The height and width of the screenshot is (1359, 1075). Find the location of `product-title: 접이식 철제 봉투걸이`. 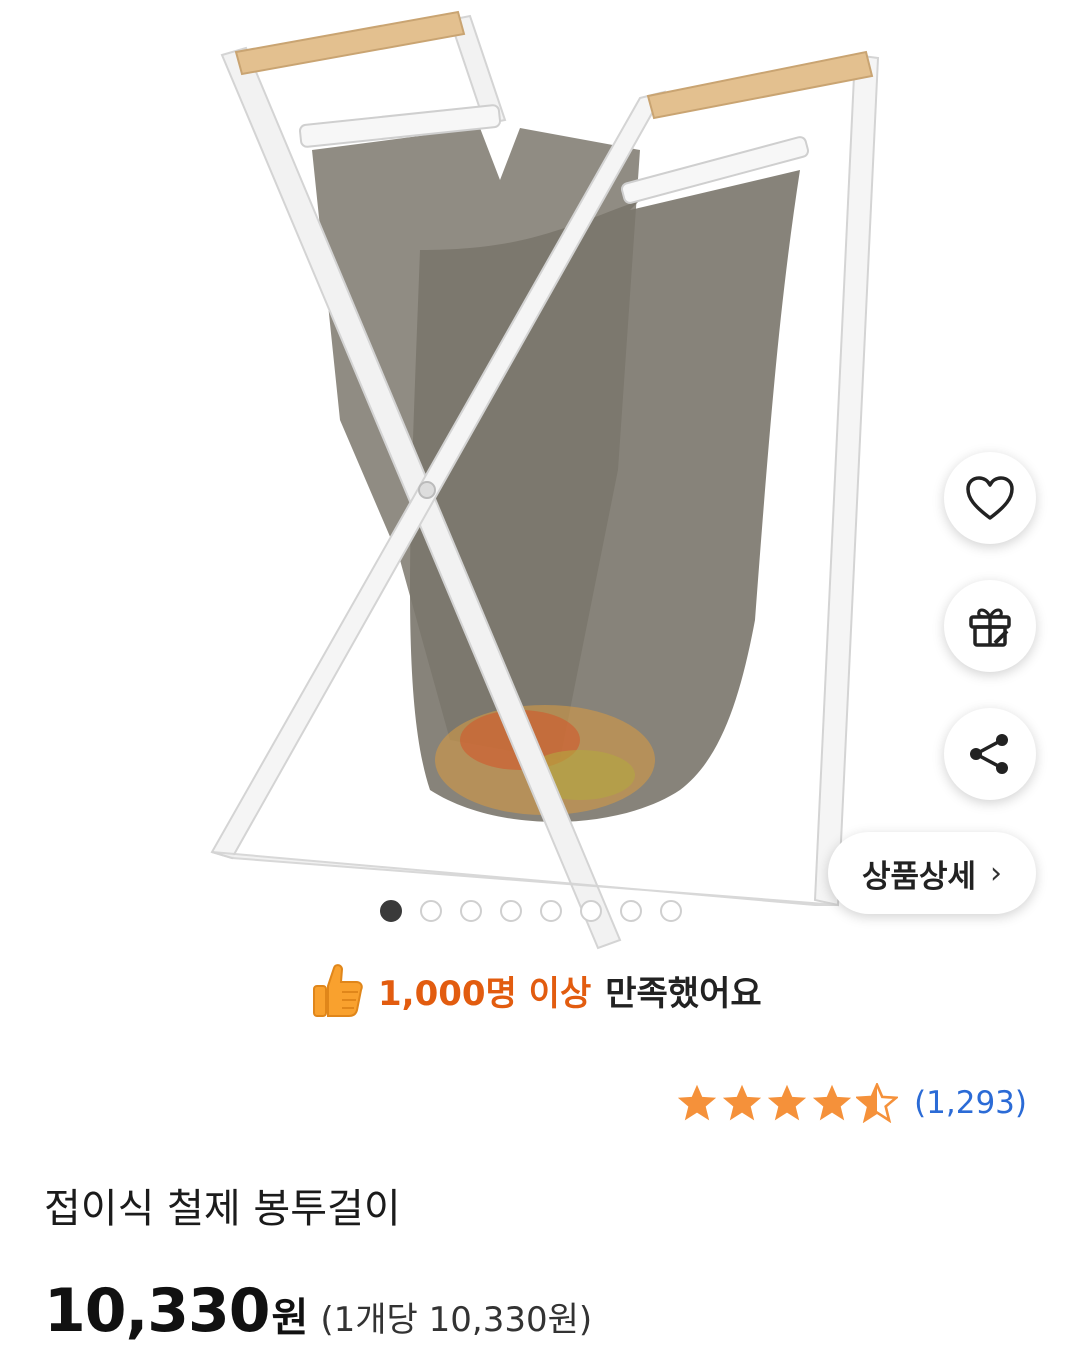

product-title: 접이식 철제 봉투걸이 is located at coordinates (222, 1209).